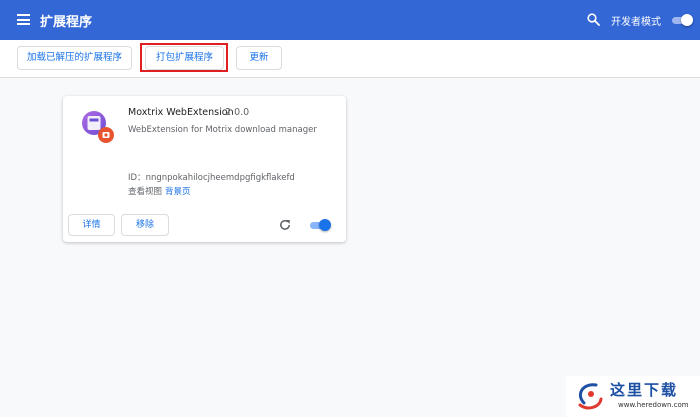 The image size is (700, 417). Describe the element at coordinates (259, 58) in the screenshot. I see `update-button: 更新` at that location.